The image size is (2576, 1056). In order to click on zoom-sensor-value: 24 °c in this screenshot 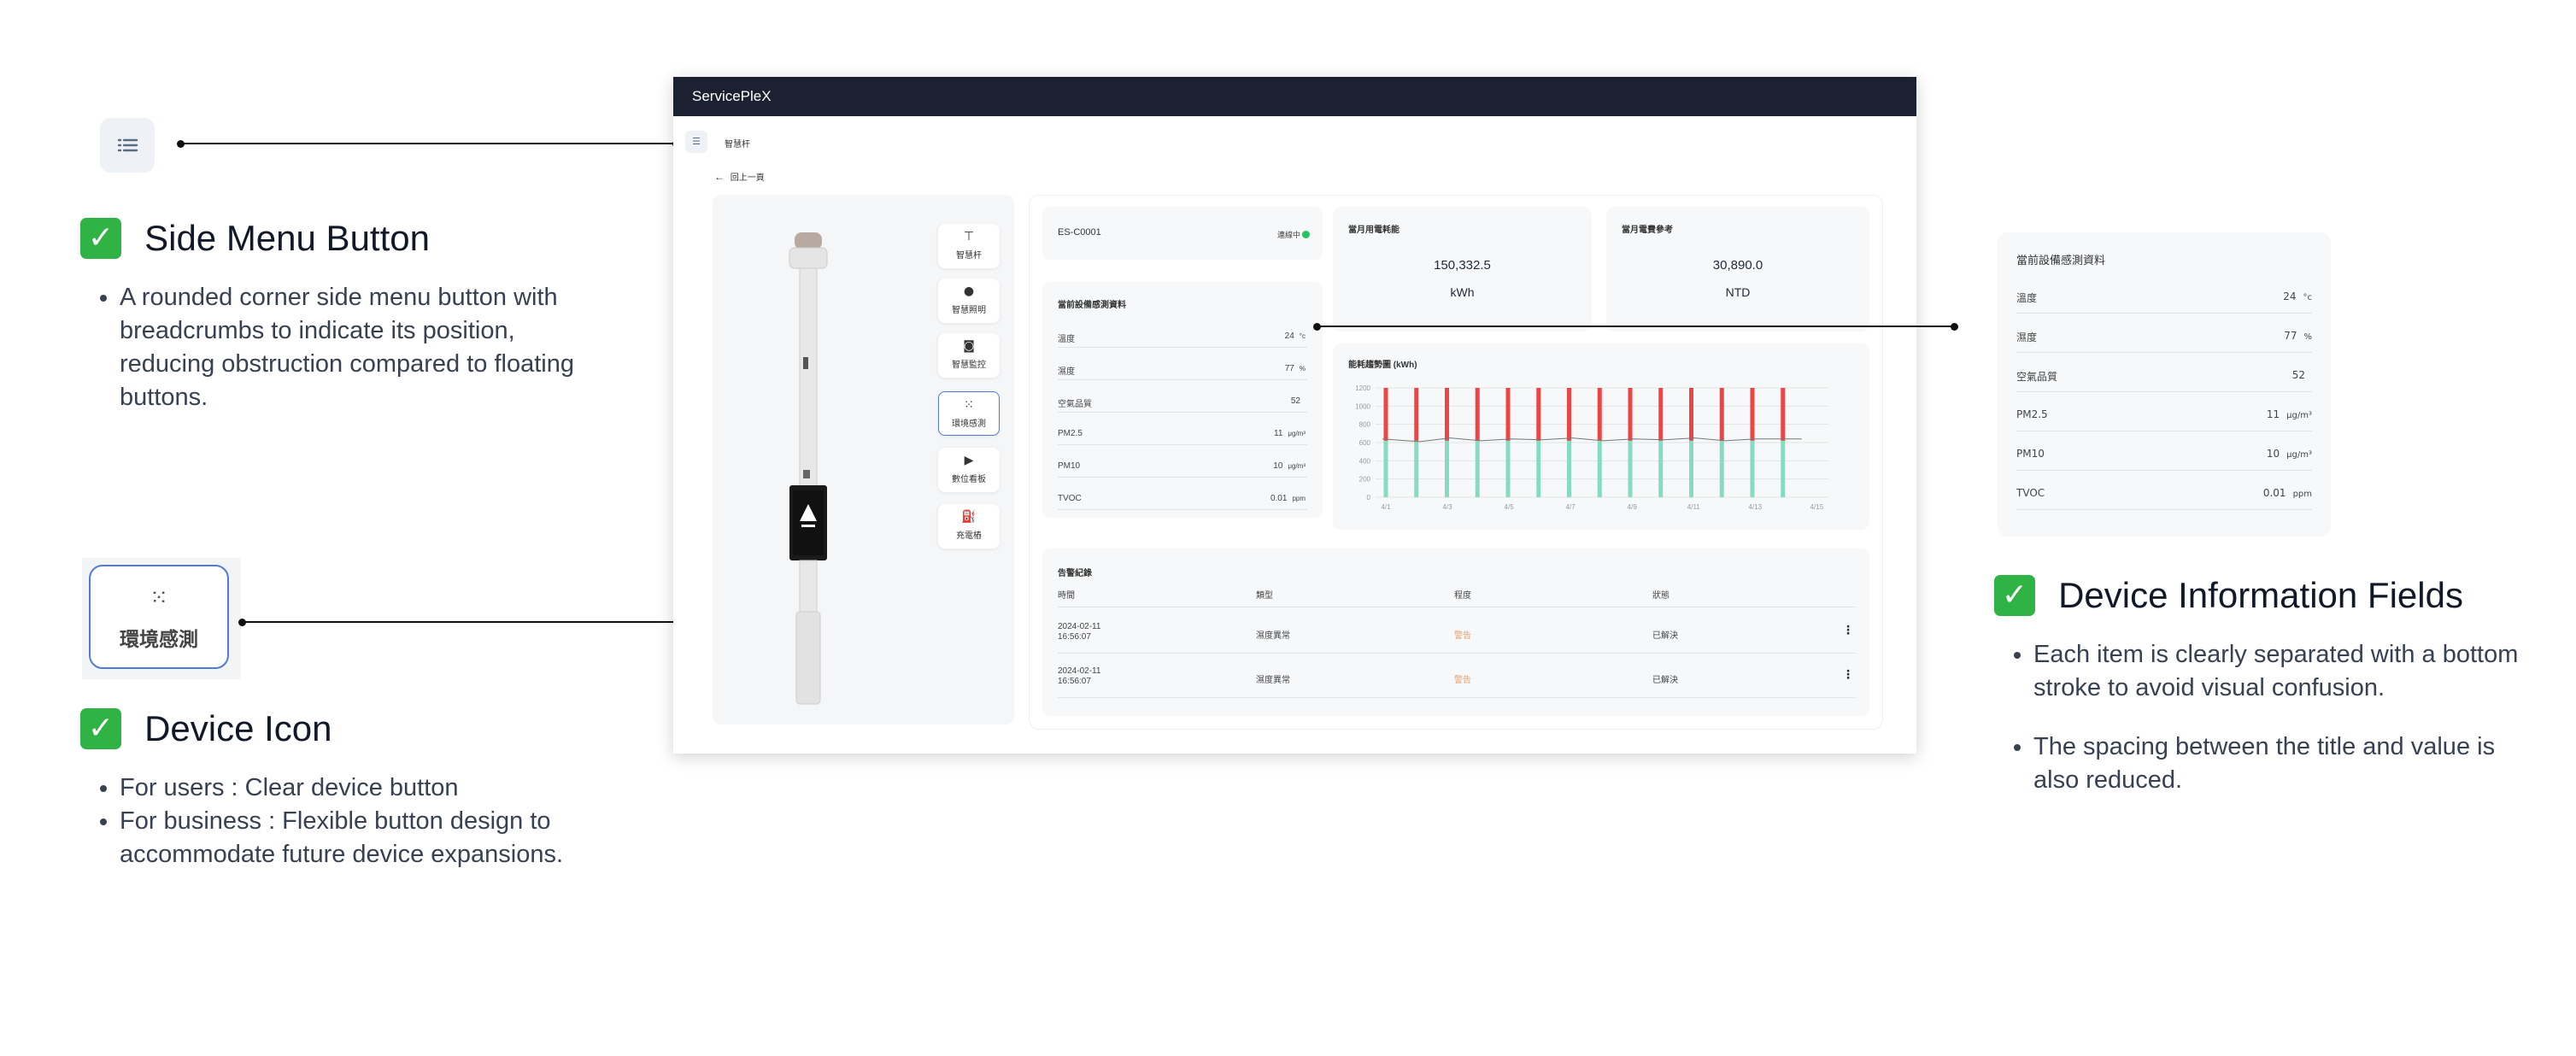, I will do `click(2297, 296)`.